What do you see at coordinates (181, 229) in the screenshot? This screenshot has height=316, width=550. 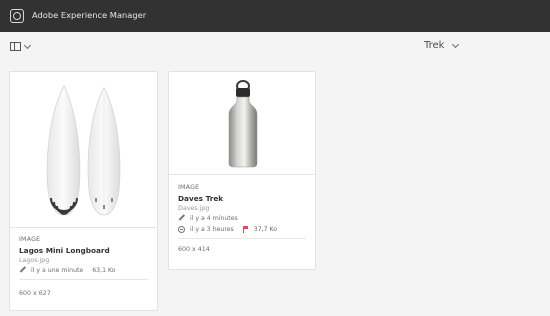 I see `globe-icon` at bounding box center [181, 229].